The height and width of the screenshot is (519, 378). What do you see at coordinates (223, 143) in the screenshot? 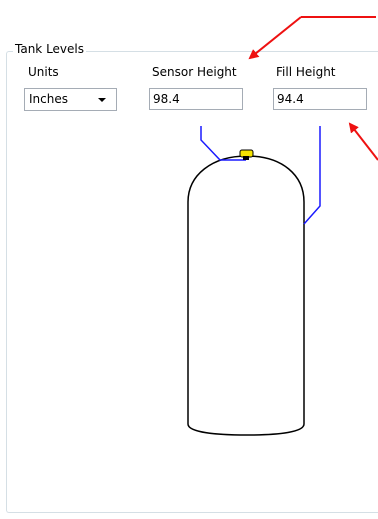
I see `sensor-height-line` at bounding box center [223, 143].